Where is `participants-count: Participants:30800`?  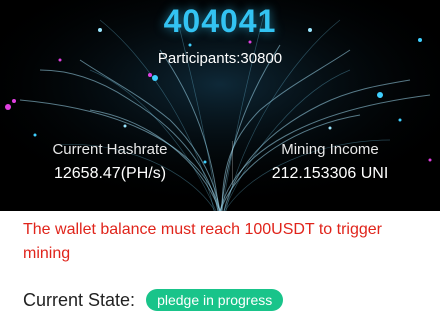
participants-count: Participants:30800 is located at coordinates (220, 58).